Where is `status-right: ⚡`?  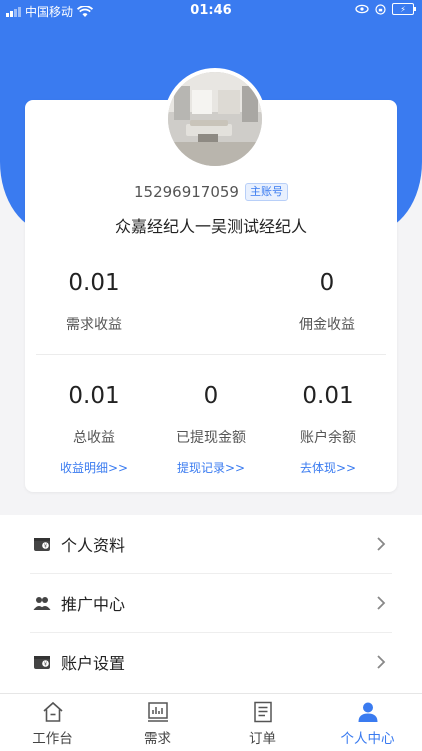
status-right: ⚡ is located at coordinates (385, 9).